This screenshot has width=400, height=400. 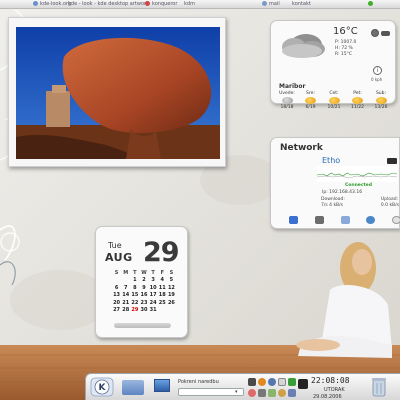 What do you see at coordinates (143, 303) in the screenshot?
I see `calendar-day: 23` at bounding box center [143, 303].